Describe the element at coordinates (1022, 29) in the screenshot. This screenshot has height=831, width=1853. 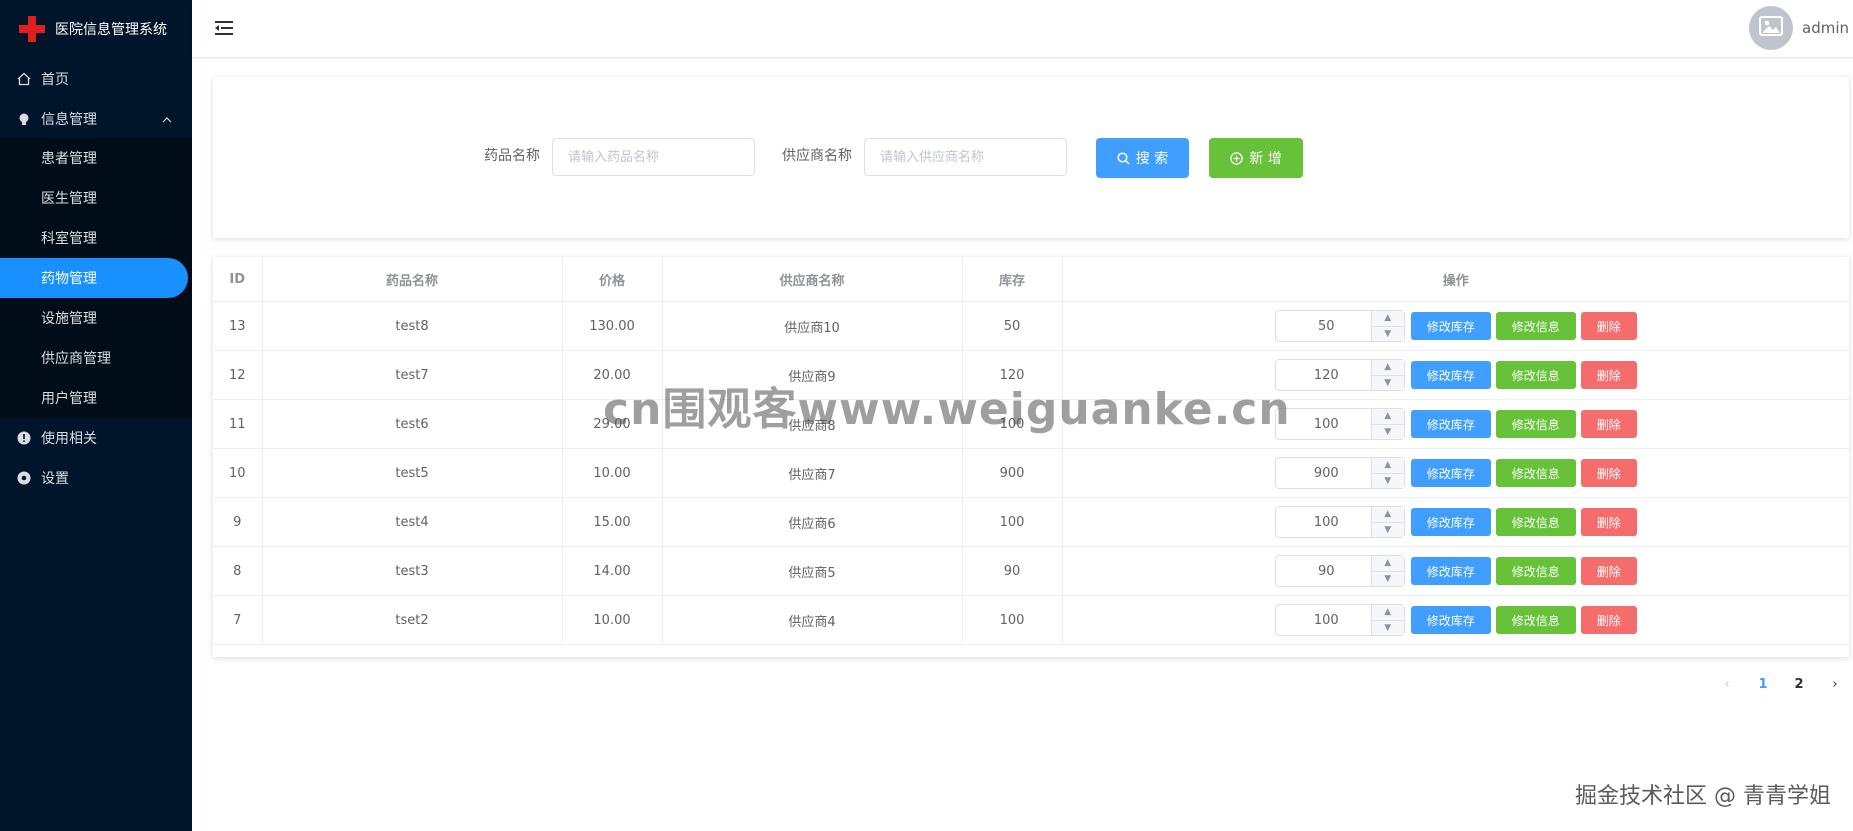
I see `header: admin` at that location.